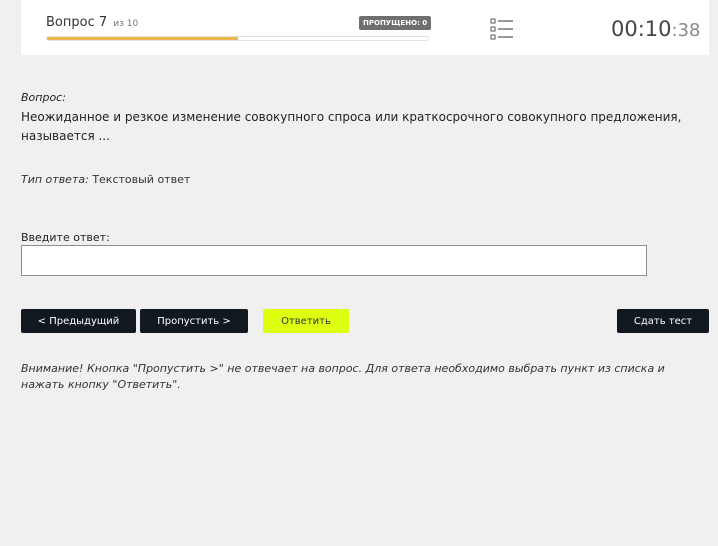 This screenshot has height=546, width=718. Describe the element at coordinates (55, 179) in the screenshot. I see `answer-type-label: Тип ответа:` at that location.